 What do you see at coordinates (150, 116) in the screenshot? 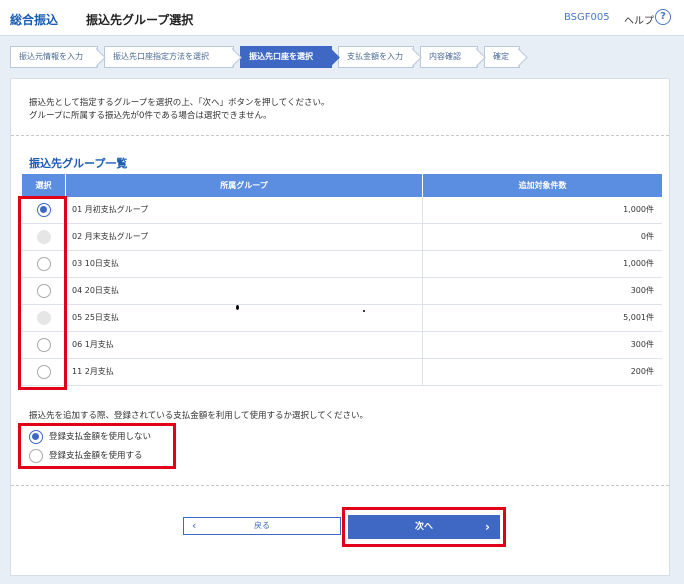
I see `instruction-line-2: グループに所属する振込先が0件である場合は選択できません。` at bounding box center [150, 116].